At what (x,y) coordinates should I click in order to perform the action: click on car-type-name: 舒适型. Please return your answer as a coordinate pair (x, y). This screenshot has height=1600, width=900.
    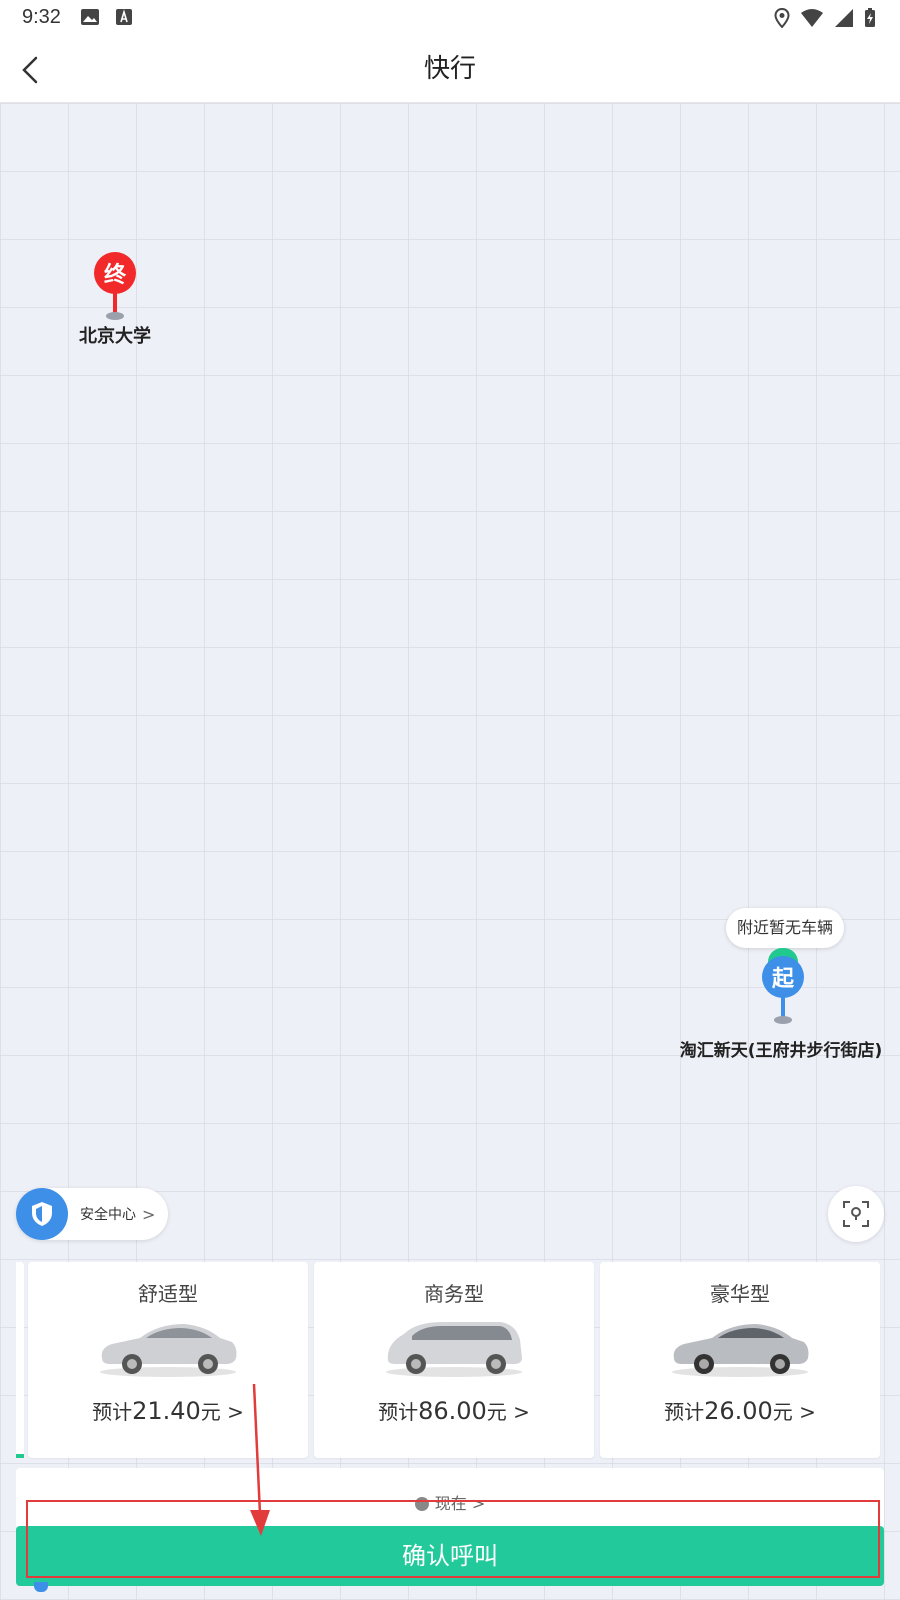
    Looking at the image, I should click on (168, 1294).